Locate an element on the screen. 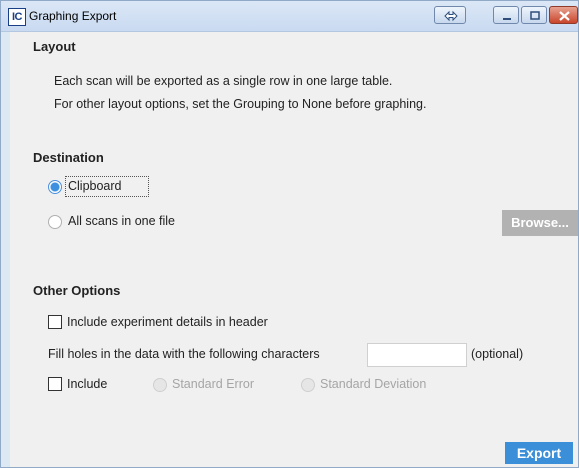 This screenshot has height=468, width=579. window-left-border is located at coordinates (5, 249).